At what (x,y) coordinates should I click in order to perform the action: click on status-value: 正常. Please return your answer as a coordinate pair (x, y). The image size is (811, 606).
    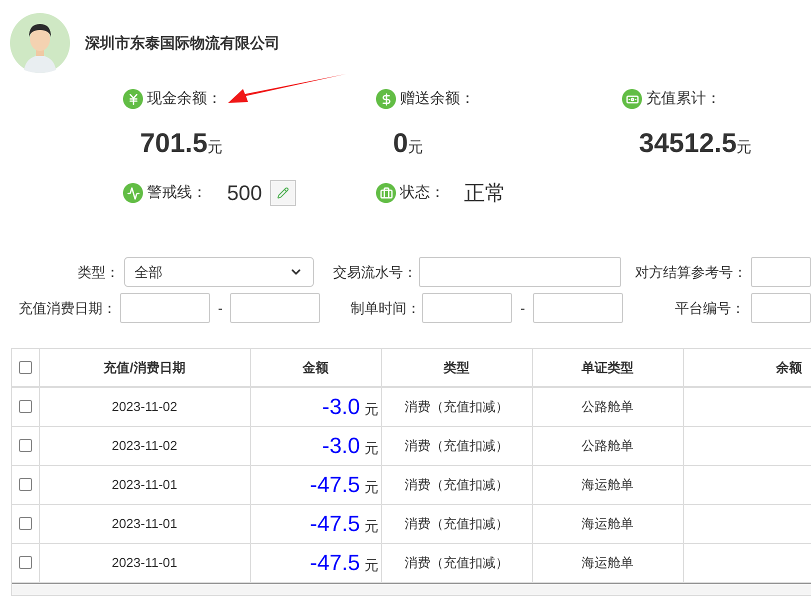
    Looking at the image, I should click on (485, 193).